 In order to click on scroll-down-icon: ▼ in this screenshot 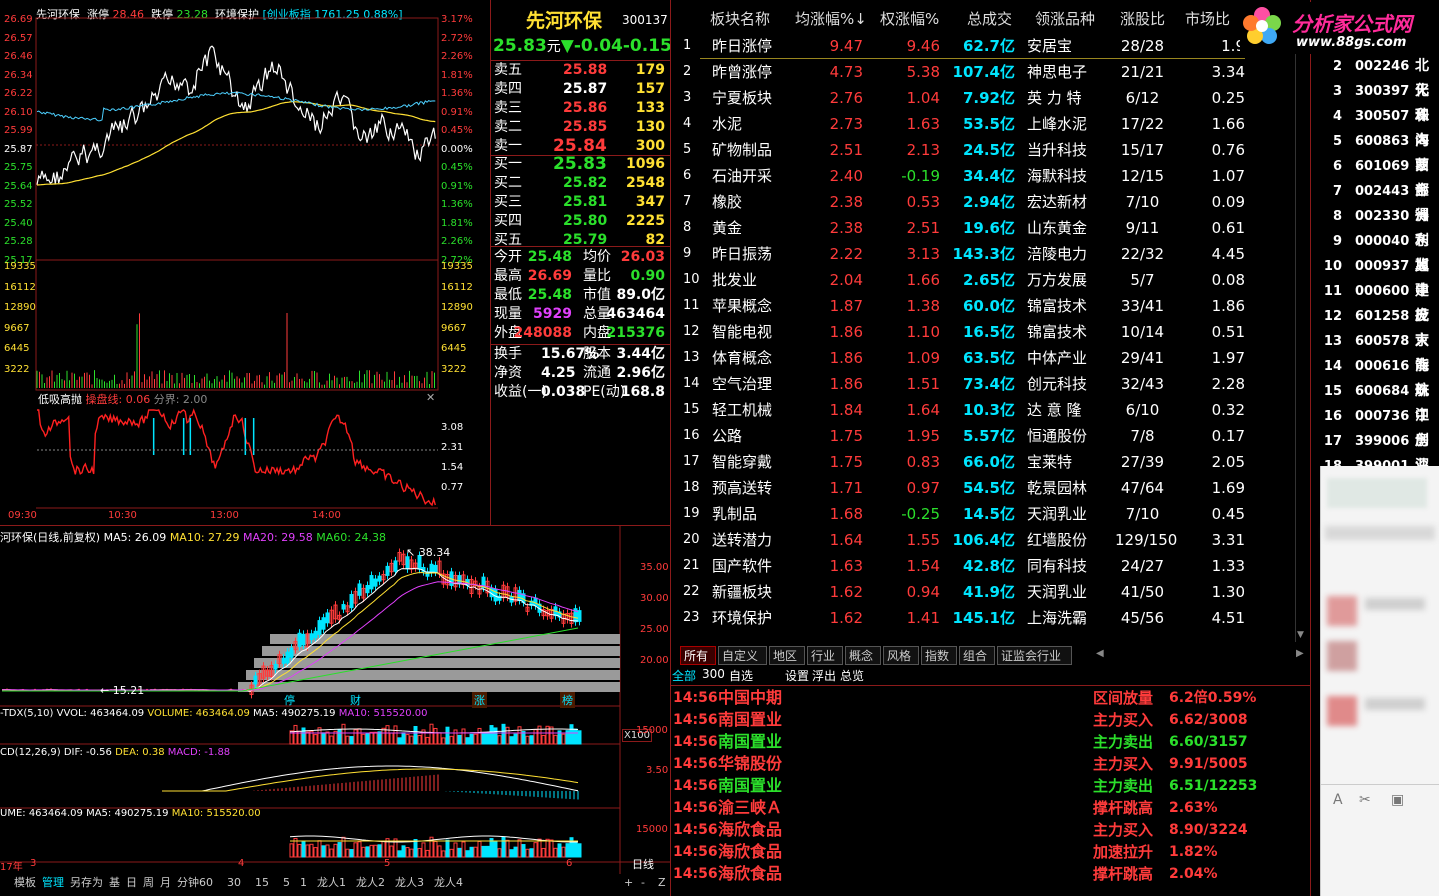, I will do `click(1300, 635)`.